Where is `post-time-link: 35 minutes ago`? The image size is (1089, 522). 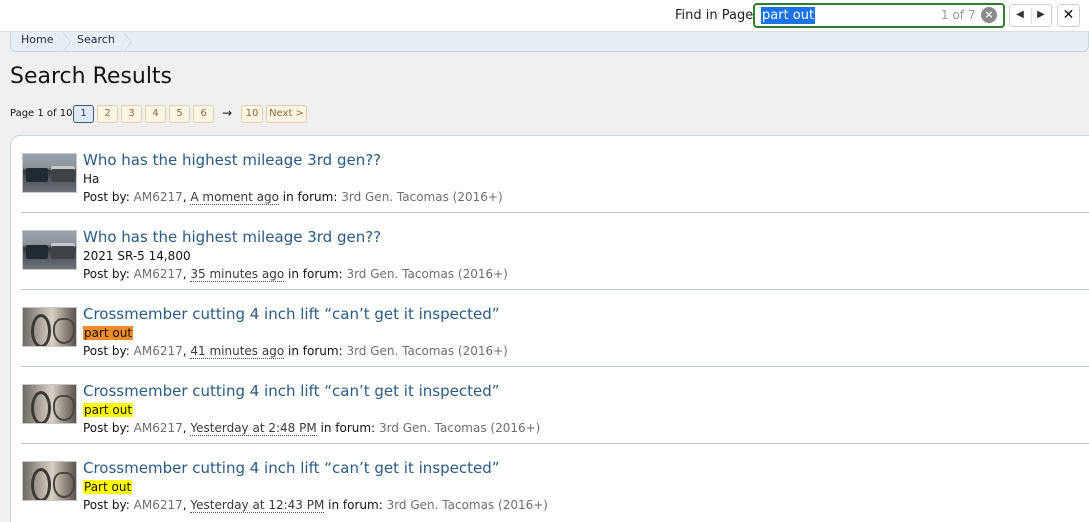 post-time-link: 35 minutes ago is located at coordinates (237, 274).